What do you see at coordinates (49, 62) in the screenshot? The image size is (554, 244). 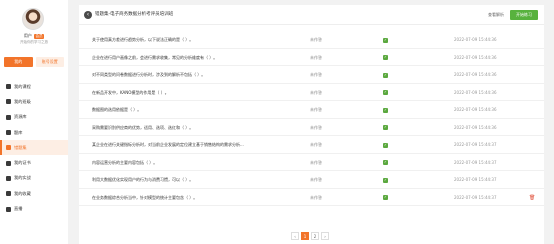 I see `sidebar-secondary-button: 账号设置` at bounding box center [49, 62].